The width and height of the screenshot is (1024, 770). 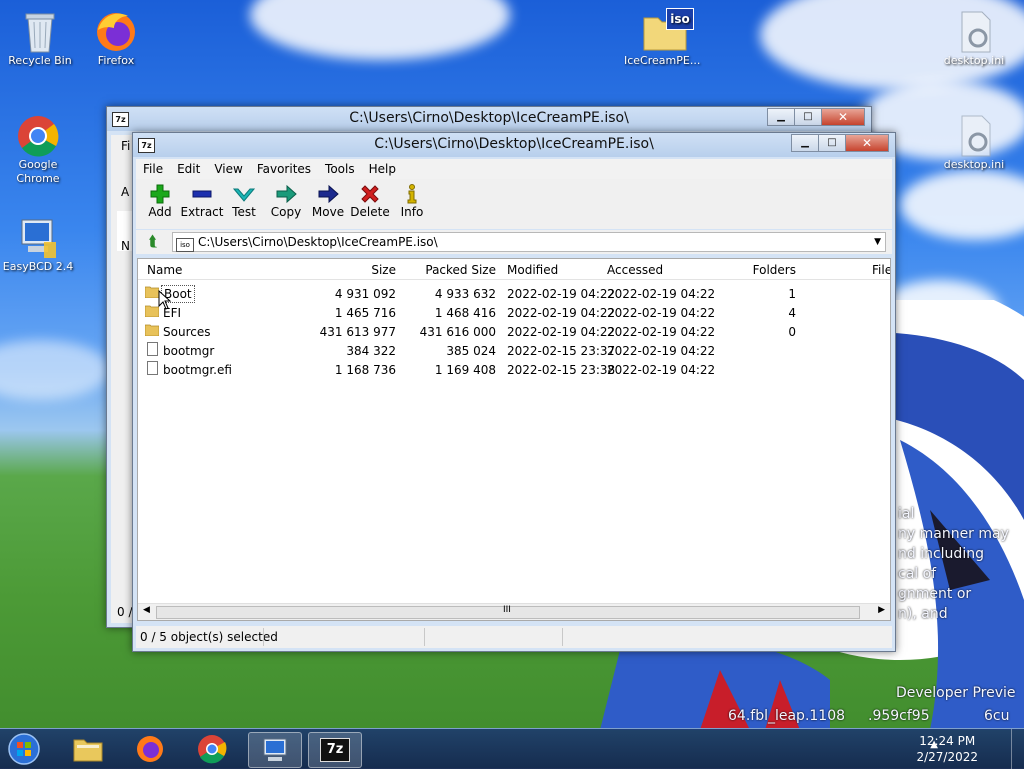 I want to click on plus-icon, so click(x=160, y=194).